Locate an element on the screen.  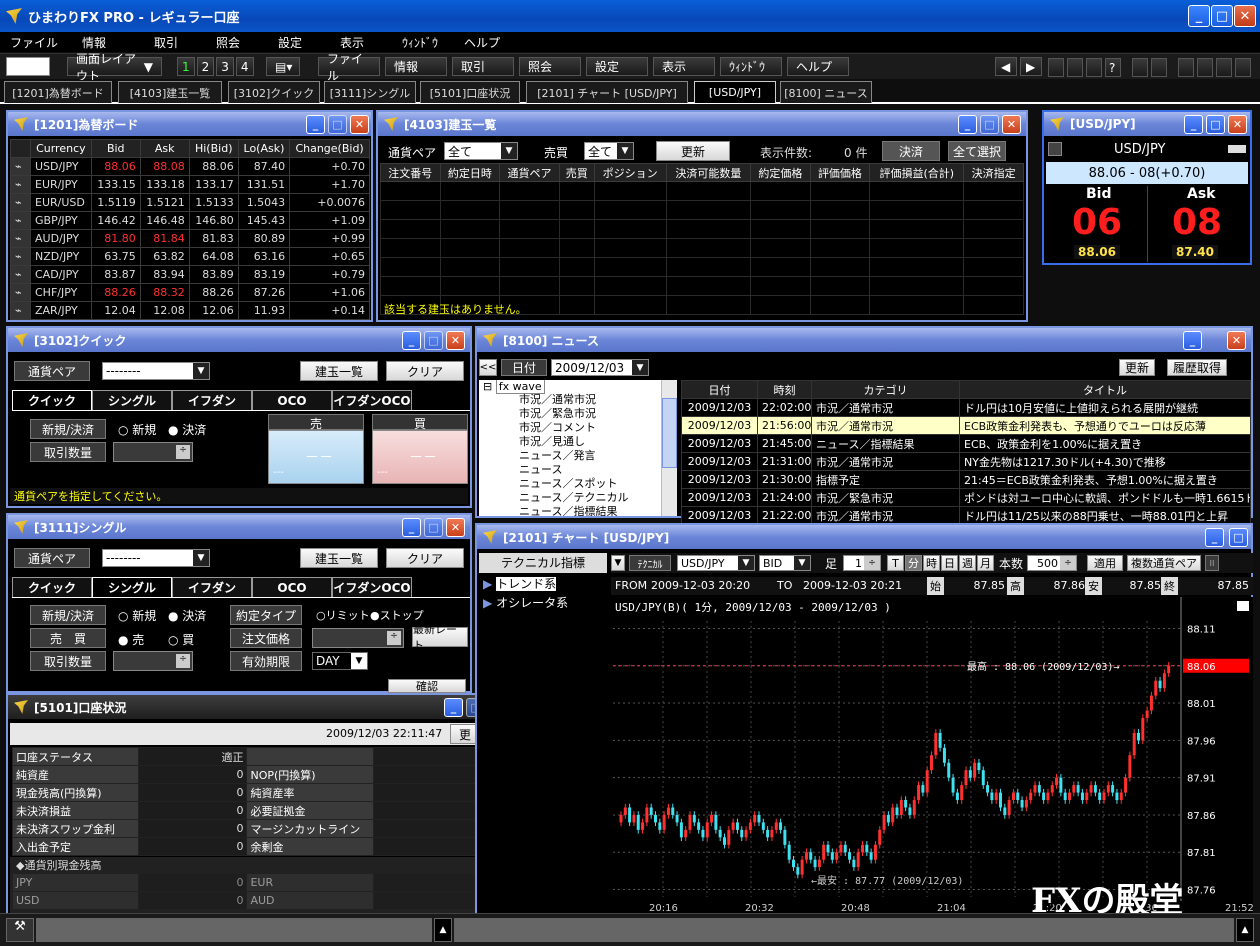
count-input: 500 ÷ is located at coordinates (1052, 563).